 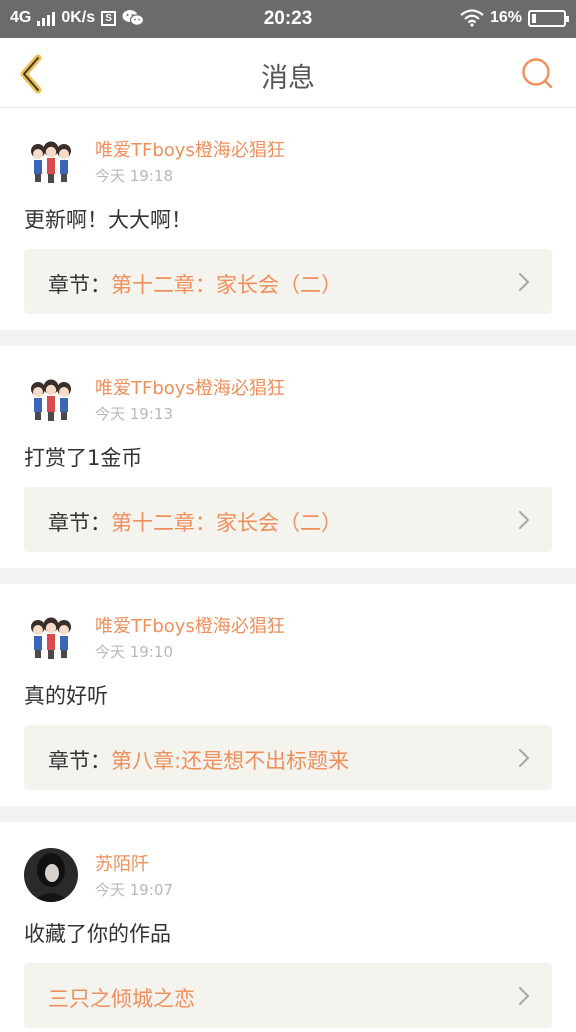 What do you see at coordinates (505, 17) in the screenshot?
I see `battery-percent: 16%` at bounding box center [505, 17].